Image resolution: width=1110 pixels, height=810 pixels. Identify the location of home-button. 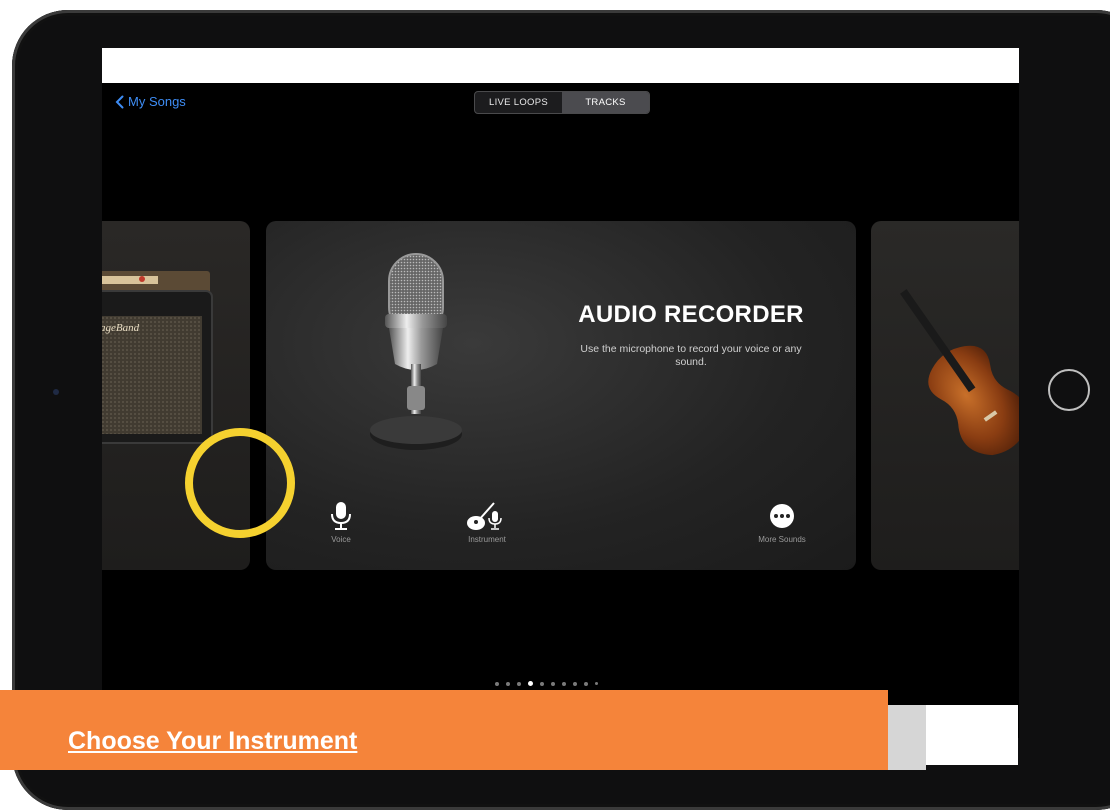
(1069, 390).